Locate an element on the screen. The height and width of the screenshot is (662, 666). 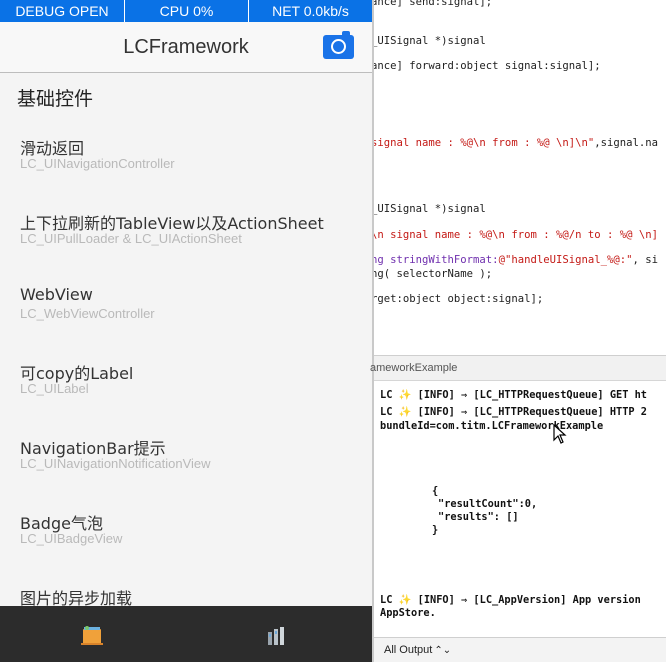
net-status: NET 0.0kb/s is located at coordinates (310, 11).